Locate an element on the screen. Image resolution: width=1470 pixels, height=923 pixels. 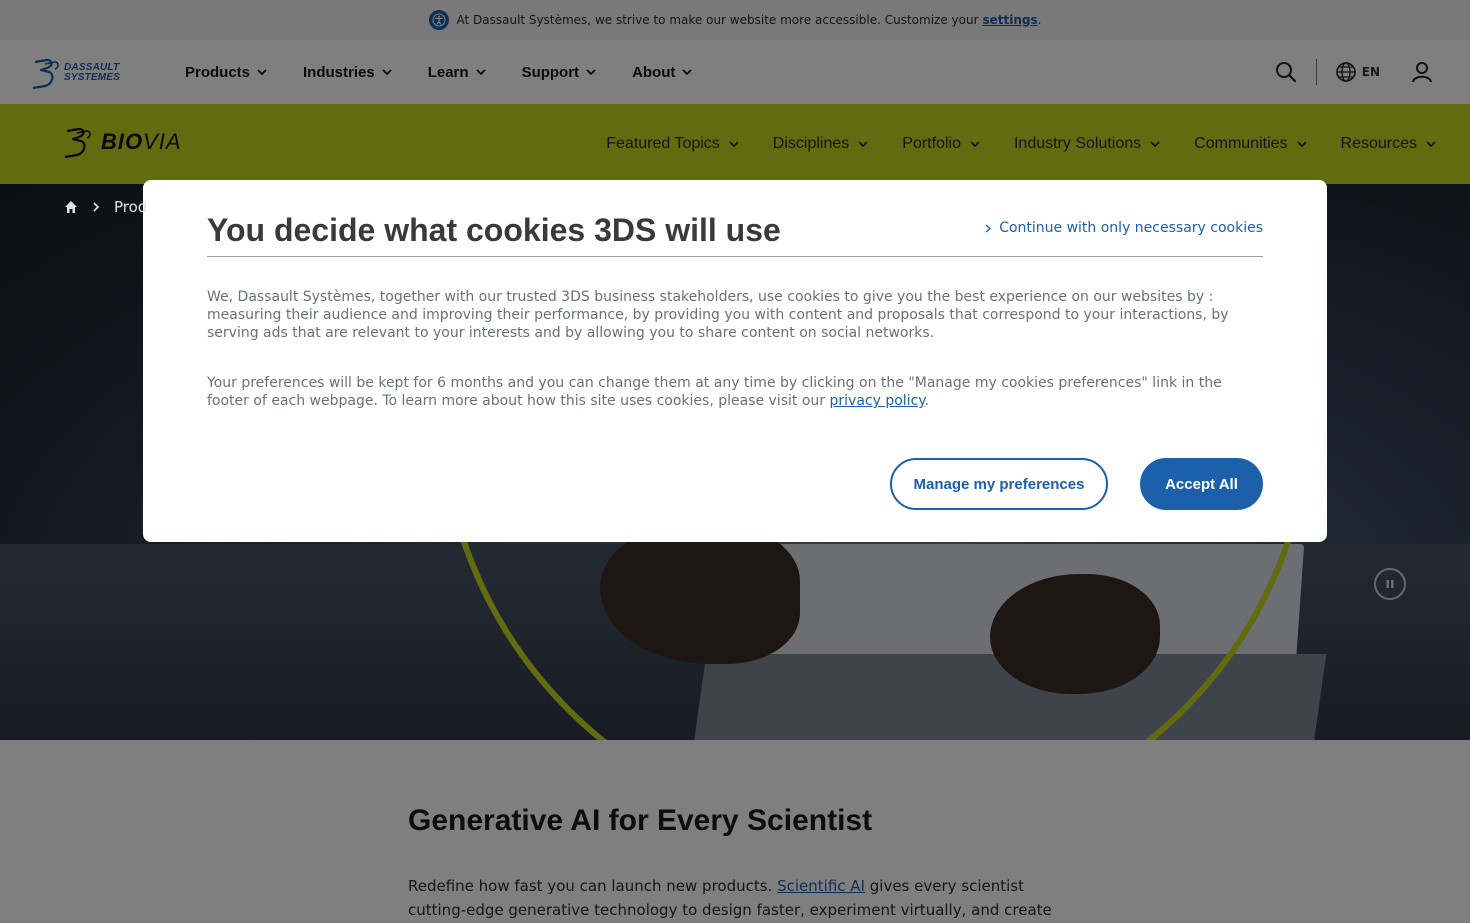
necessary-cookies-link: Continue with only necessary cookies is located at coordinates (1124, 228).